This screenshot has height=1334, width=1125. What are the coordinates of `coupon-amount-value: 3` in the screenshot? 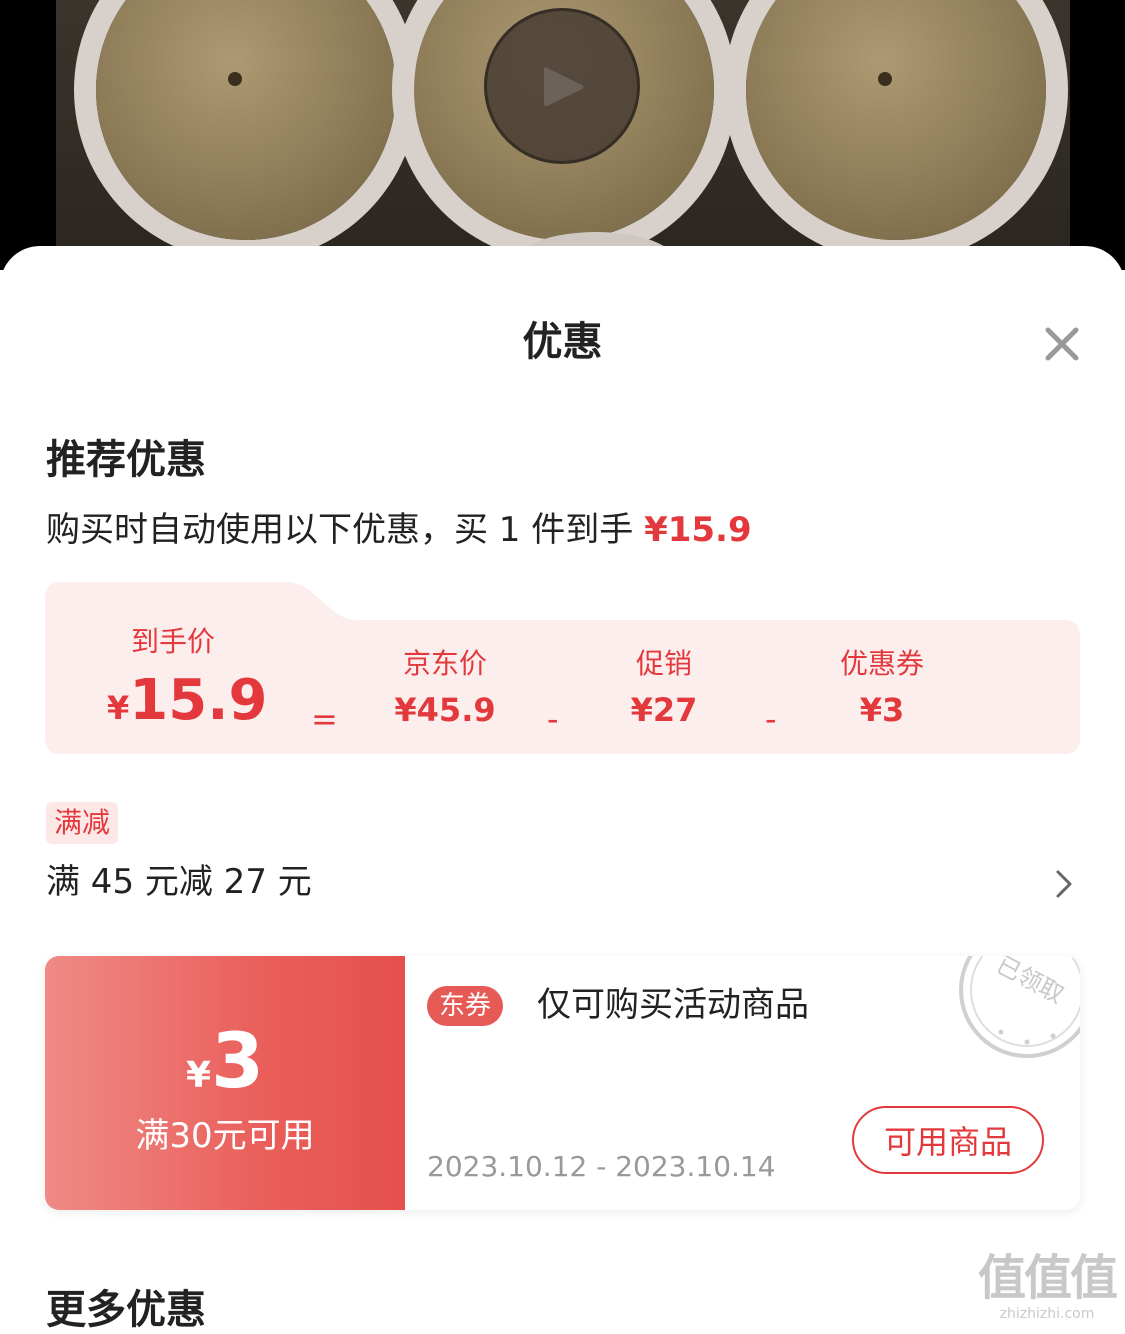 It's located at (237, 1060).